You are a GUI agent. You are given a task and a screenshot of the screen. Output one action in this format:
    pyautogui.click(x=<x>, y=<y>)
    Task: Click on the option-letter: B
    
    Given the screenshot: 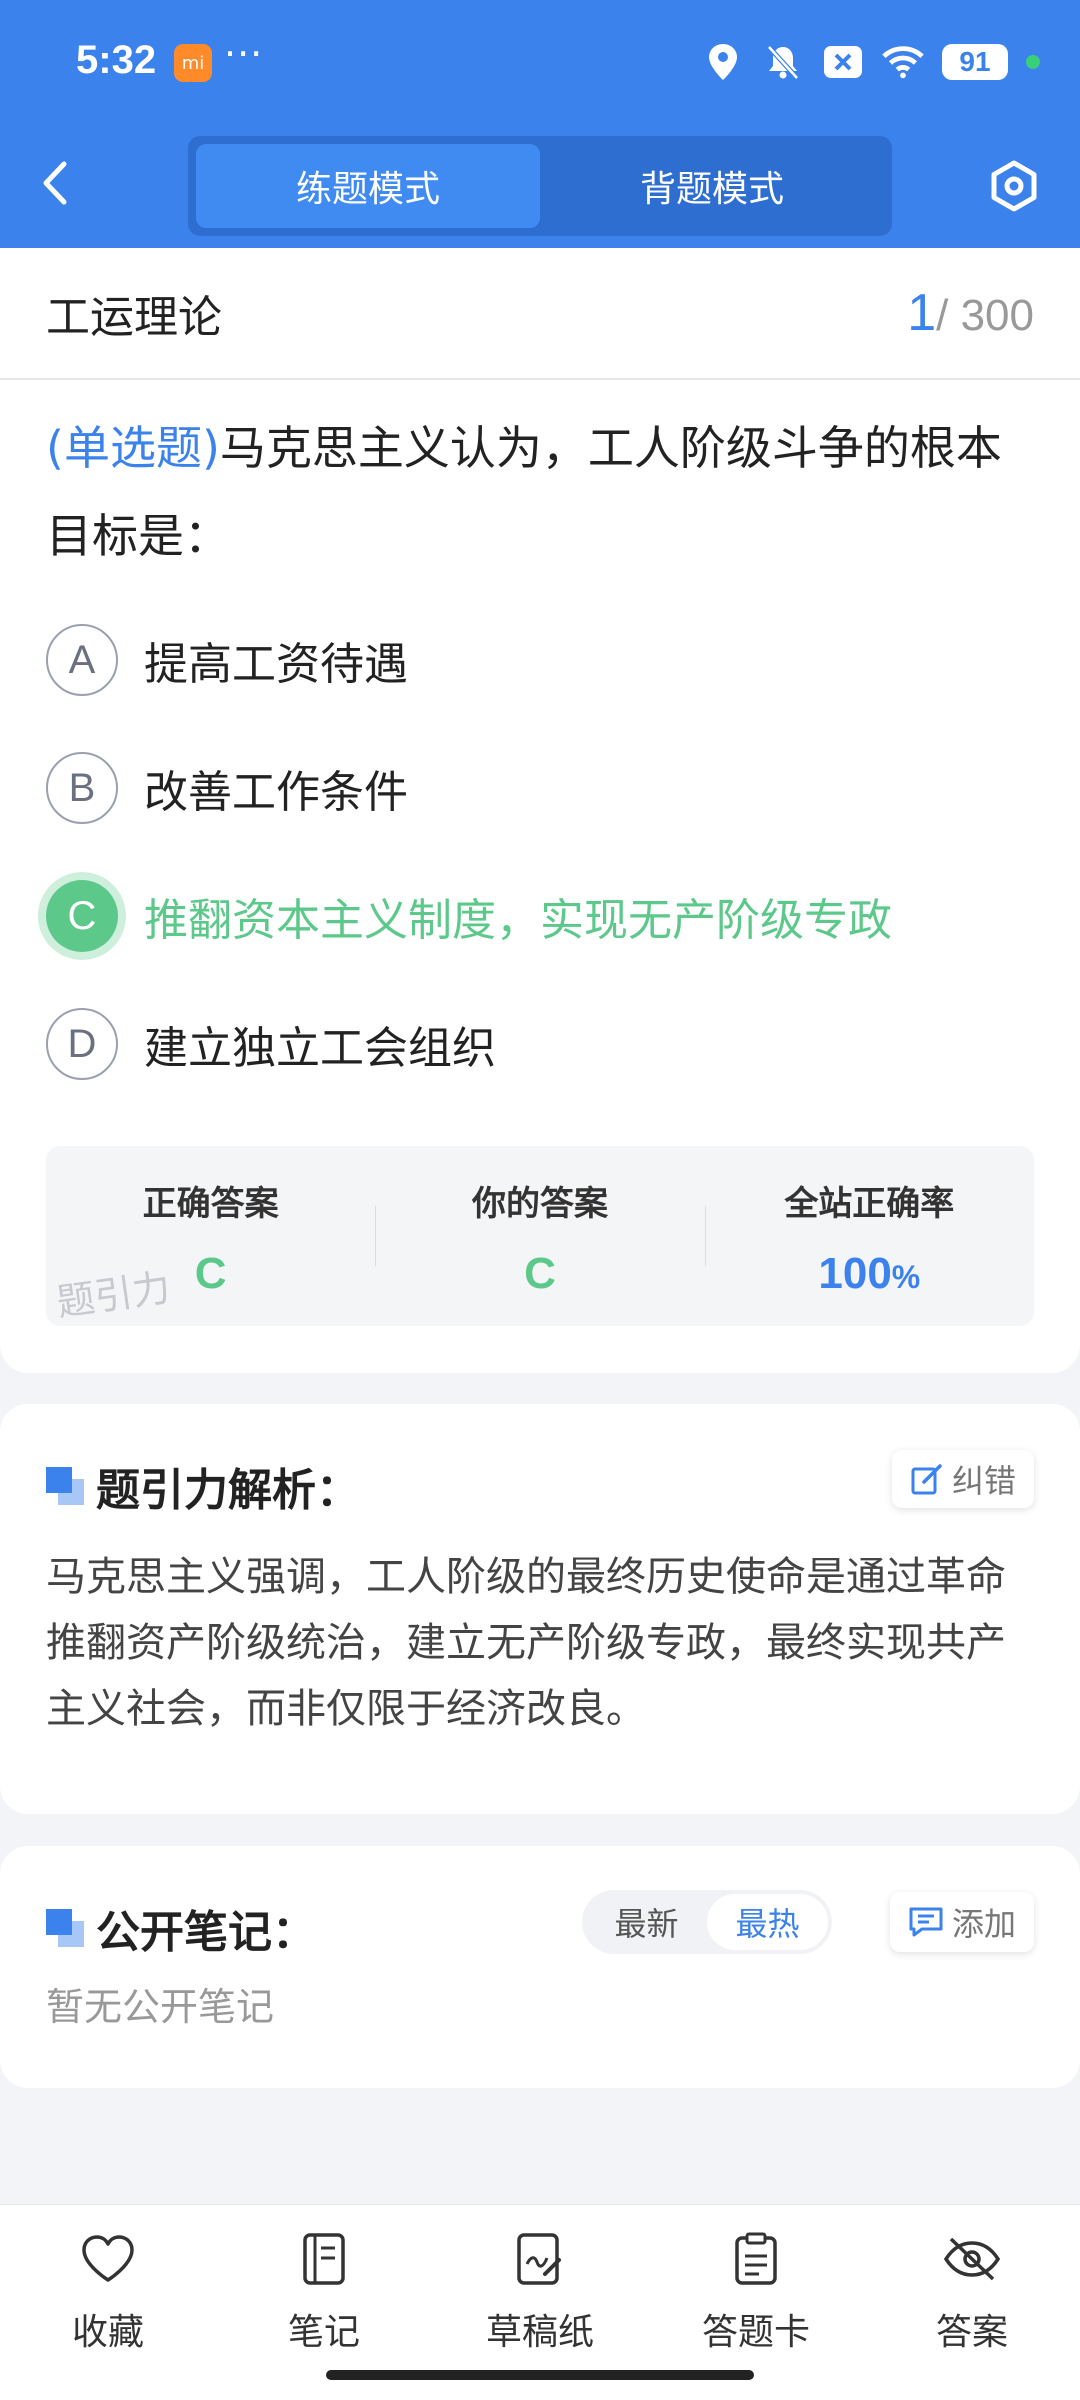 What is the action you would take?
    pyautogui.click(x=82, y=788)
    